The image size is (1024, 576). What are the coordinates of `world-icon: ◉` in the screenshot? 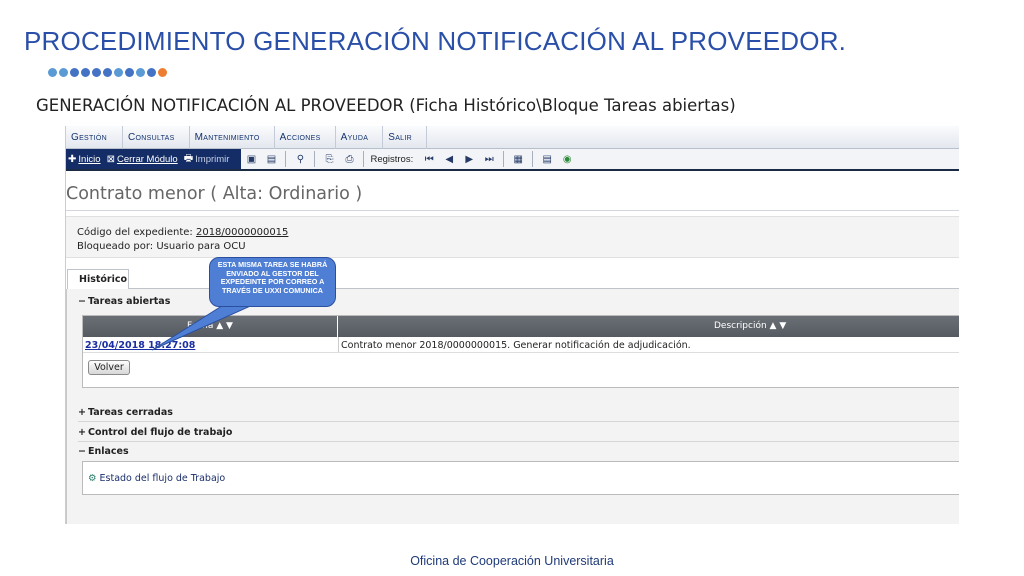 It's located at (567, 159).